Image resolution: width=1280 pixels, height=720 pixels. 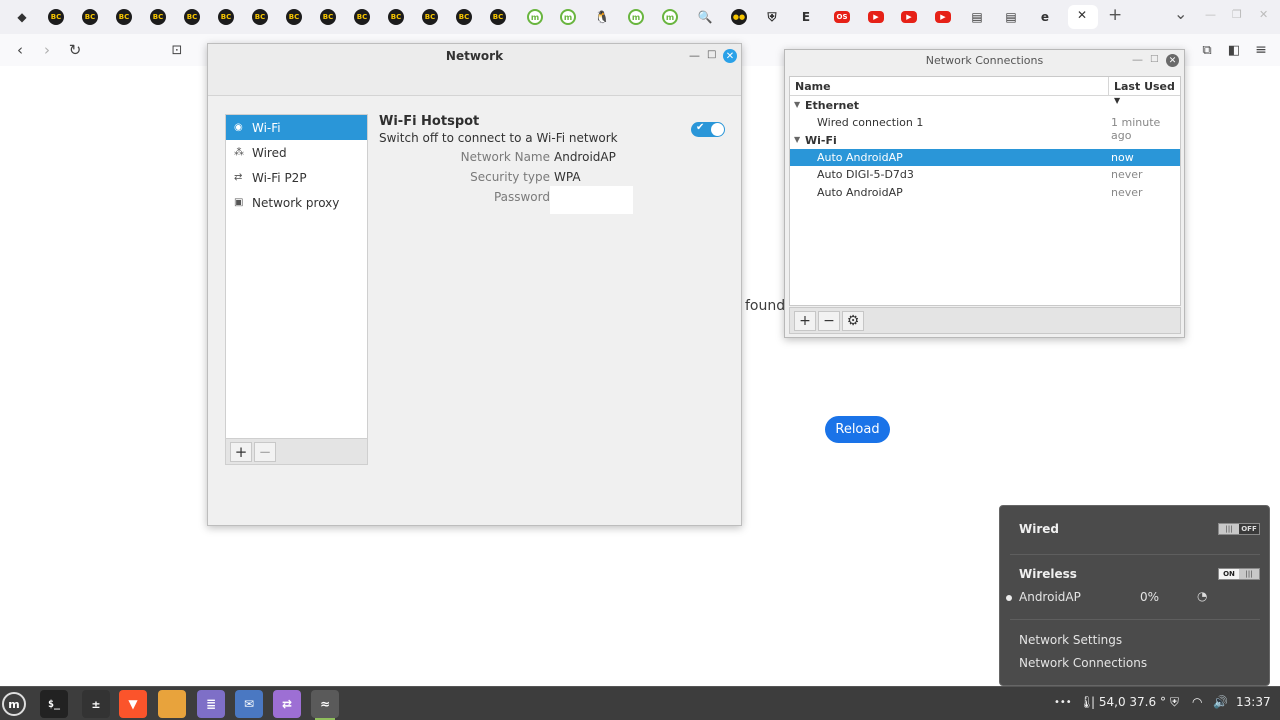 I want to click on connection-row: Wired connection 11 minute ago, so click(x=985, y=128).